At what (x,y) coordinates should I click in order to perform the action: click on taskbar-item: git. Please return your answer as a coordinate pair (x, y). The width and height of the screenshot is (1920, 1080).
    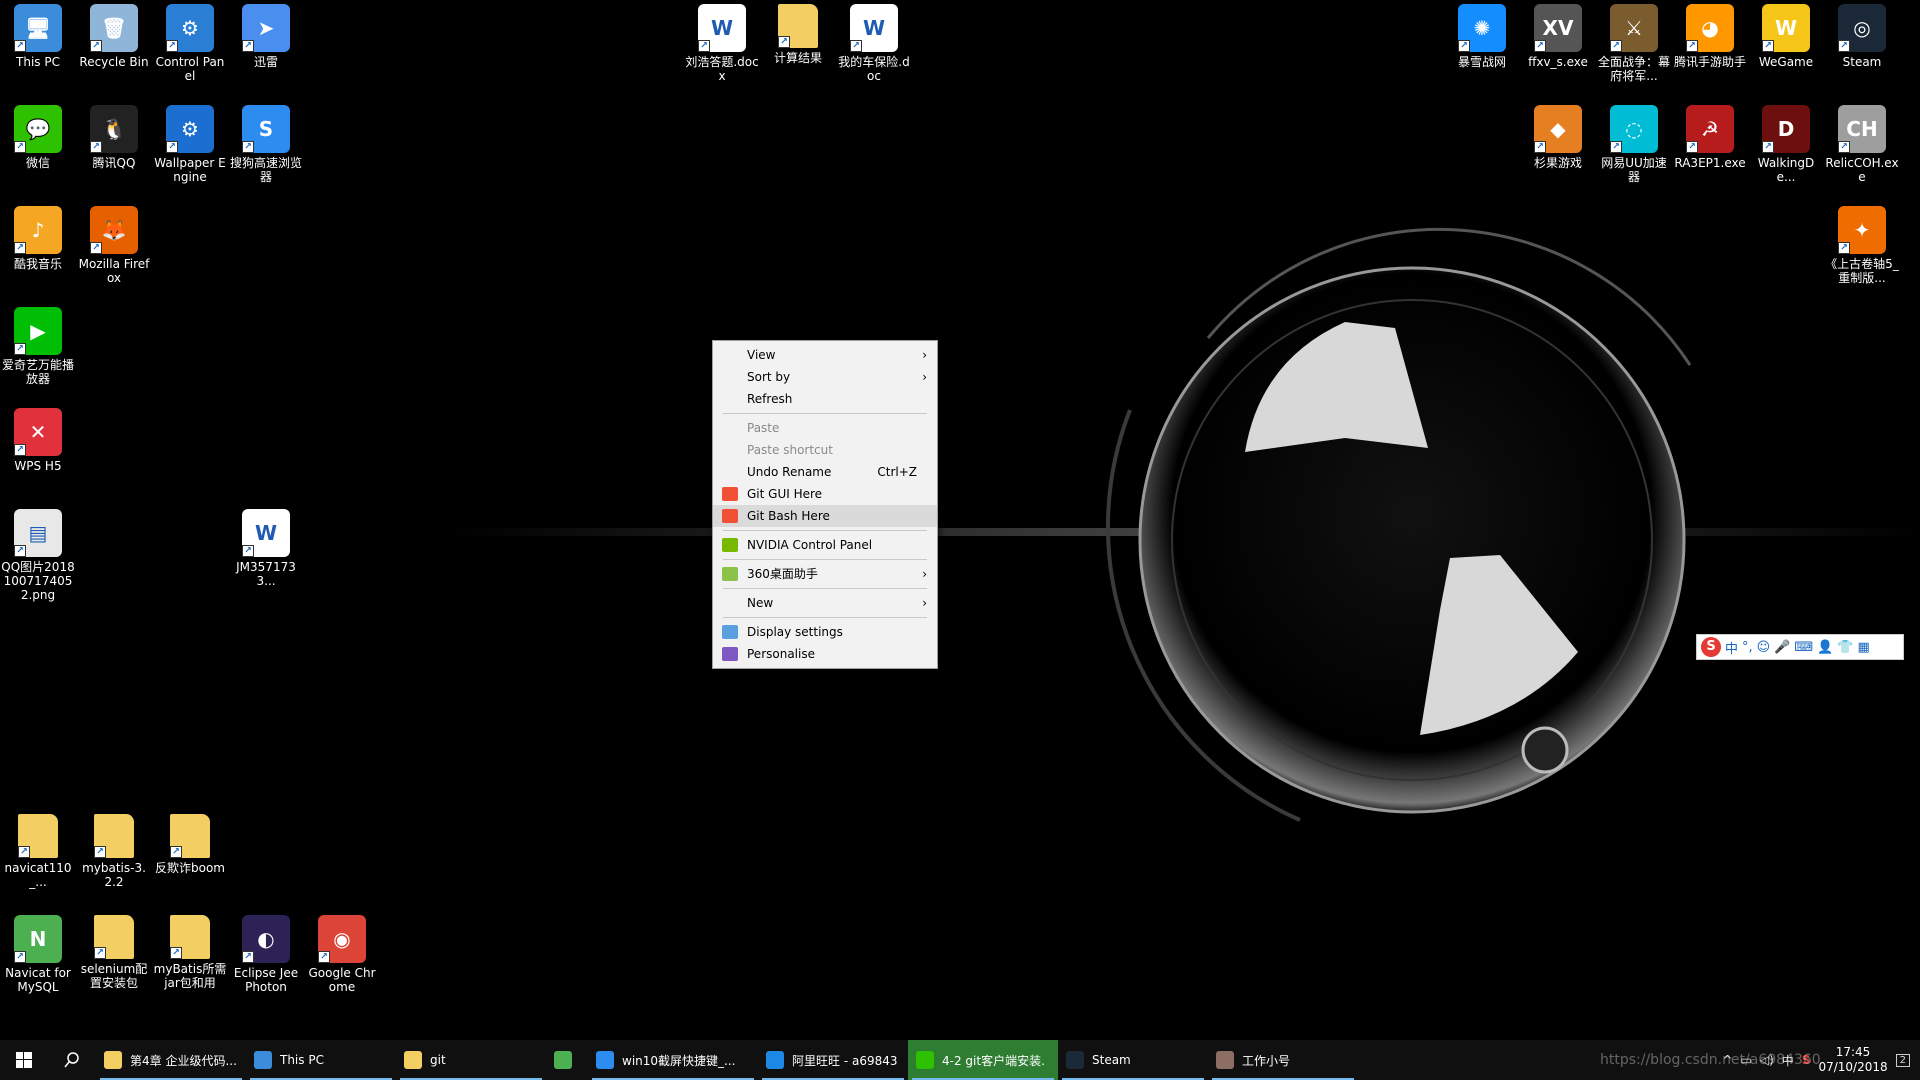
    Looking at the image, I should click on (471, 1060).